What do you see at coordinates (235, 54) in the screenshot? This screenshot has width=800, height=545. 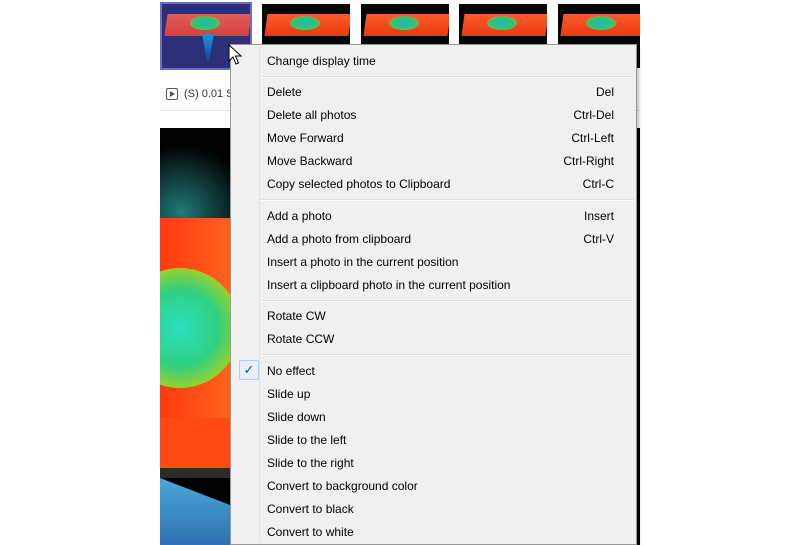 I see `mouse-pointer-icon` at bounding box center [235, 54].